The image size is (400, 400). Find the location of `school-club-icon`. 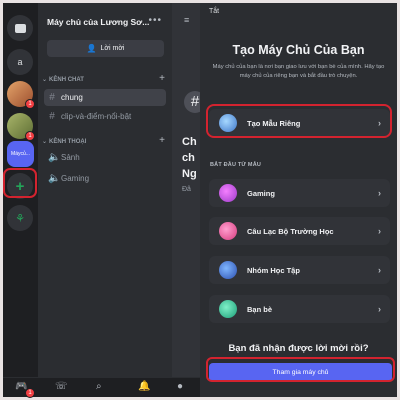

school-club-icon is located at coordinates (228, 231).